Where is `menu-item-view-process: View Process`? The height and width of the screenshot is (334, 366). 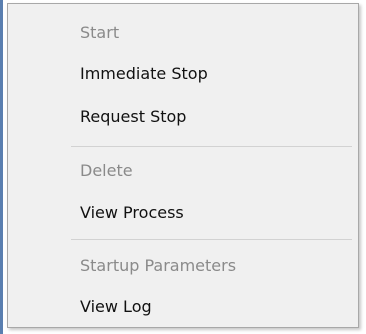
menu-item-view-process: View Process is located at coordinates (132, 213).